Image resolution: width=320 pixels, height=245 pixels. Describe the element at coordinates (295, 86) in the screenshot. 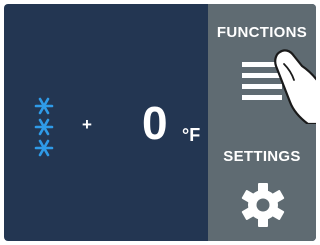

I see `hand-pointer-icon` at that location.